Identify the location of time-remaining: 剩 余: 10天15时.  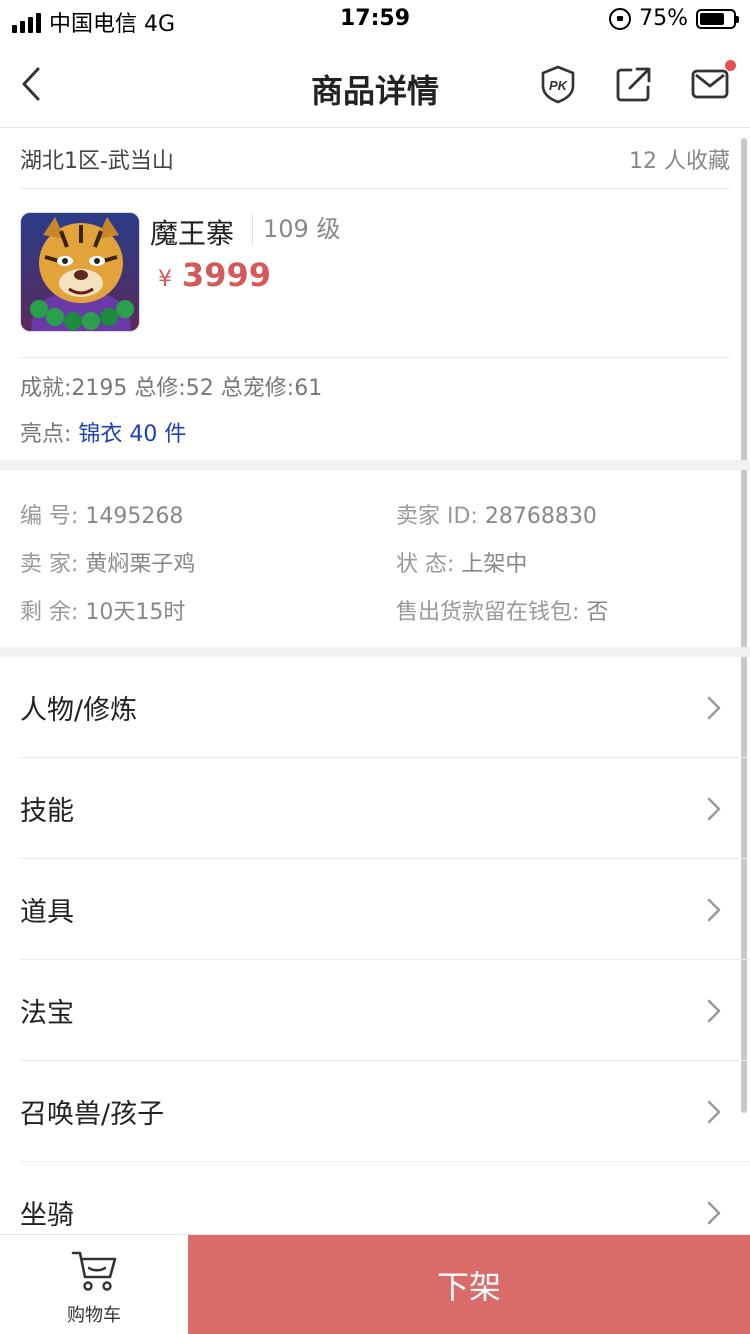
(102, 610).